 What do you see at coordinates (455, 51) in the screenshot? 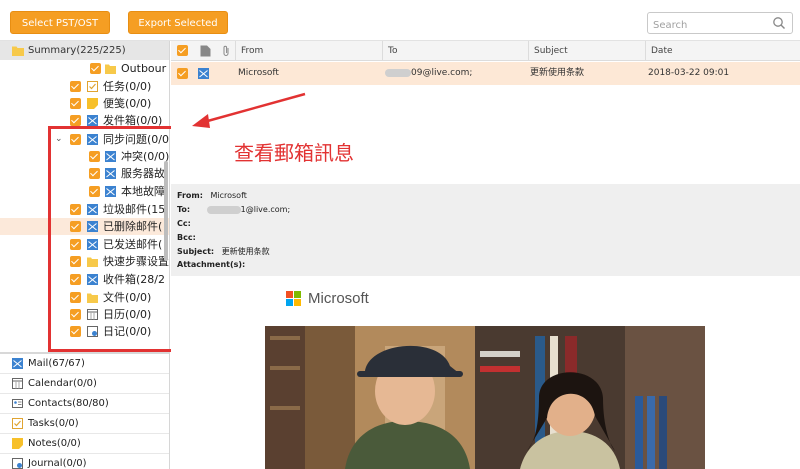
I see `column-to: To` at bounding box center [455, 51].